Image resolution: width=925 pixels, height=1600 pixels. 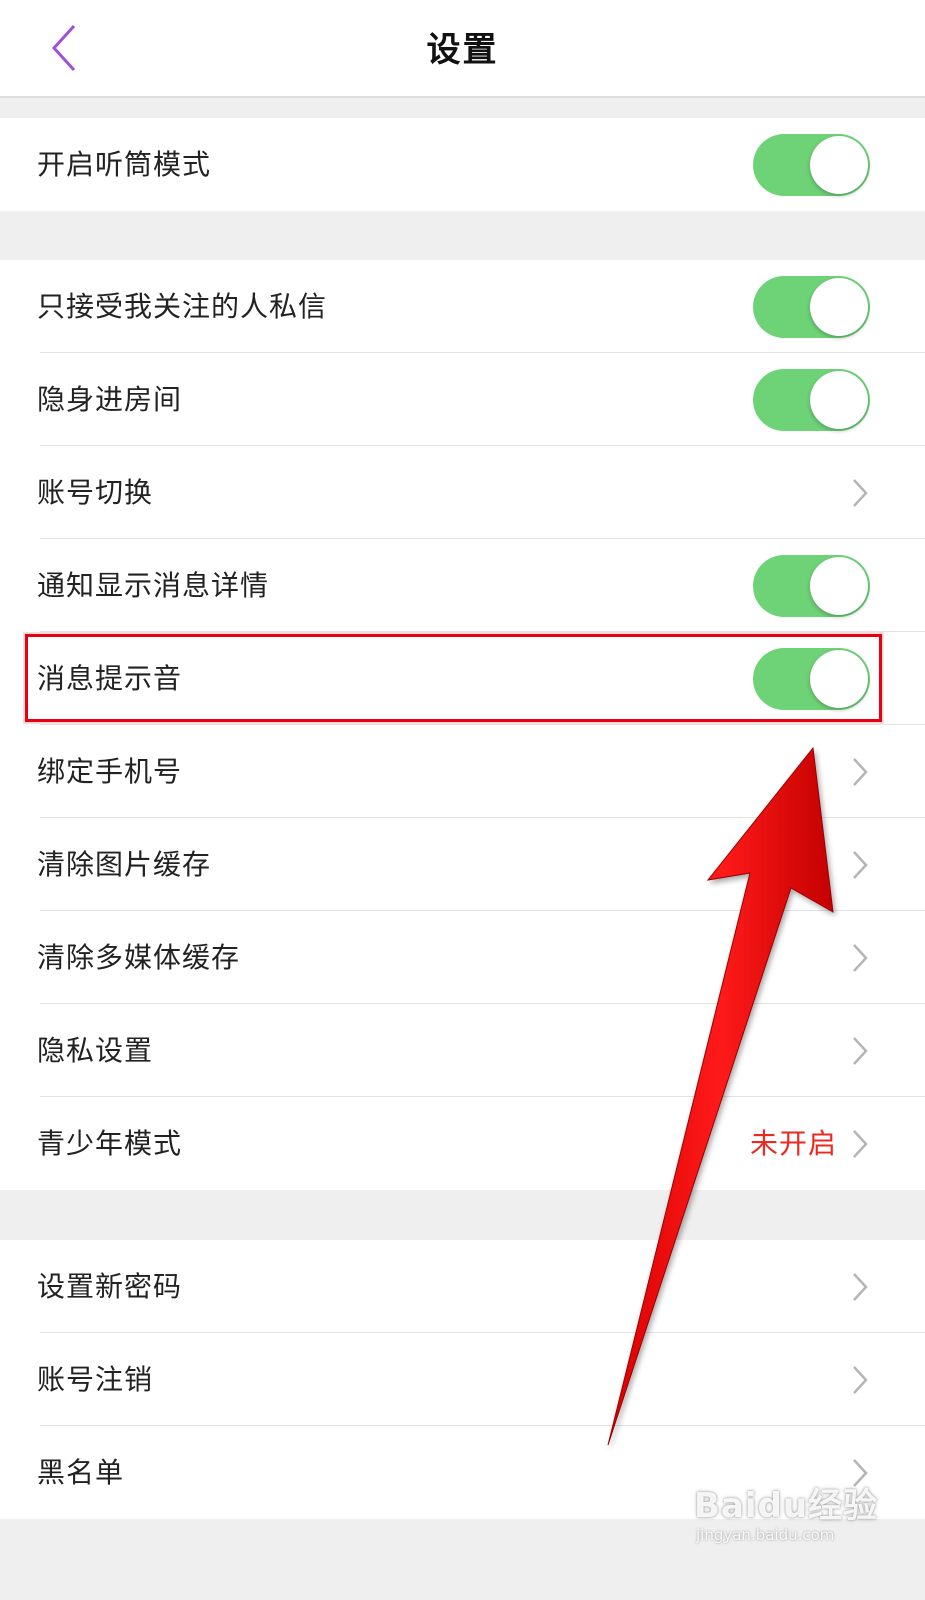 I want to click on followed-only-dm-toggle, so click(x=811, y=307).